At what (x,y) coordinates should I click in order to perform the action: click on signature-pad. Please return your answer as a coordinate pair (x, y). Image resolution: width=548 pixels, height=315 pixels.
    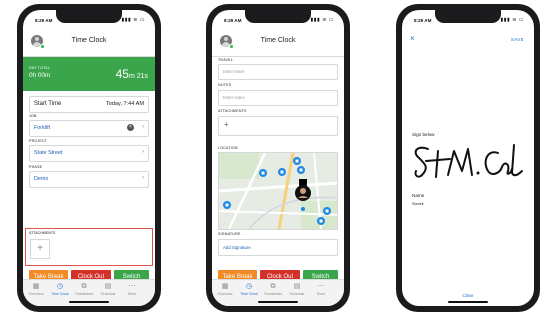
    Looking at the image, I should click on (468, 164).